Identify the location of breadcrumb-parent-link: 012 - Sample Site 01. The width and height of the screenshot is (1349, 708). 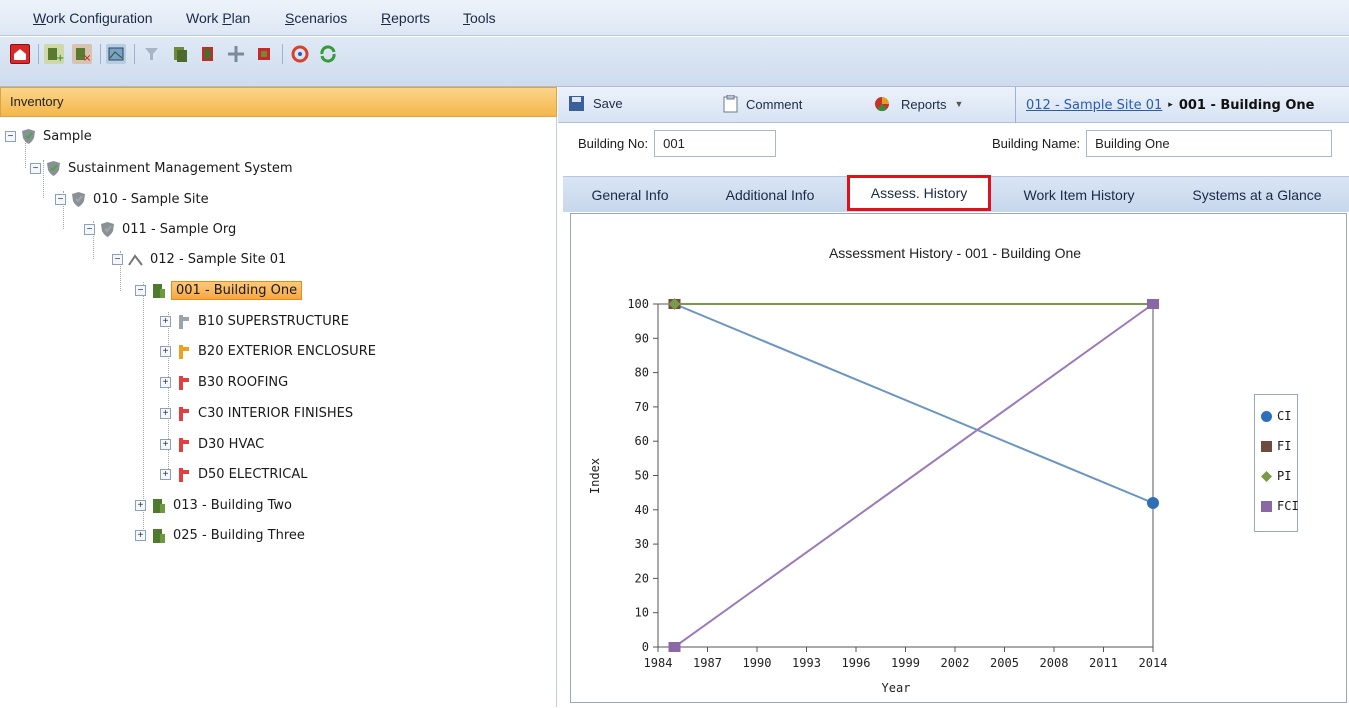
(1094, 105).